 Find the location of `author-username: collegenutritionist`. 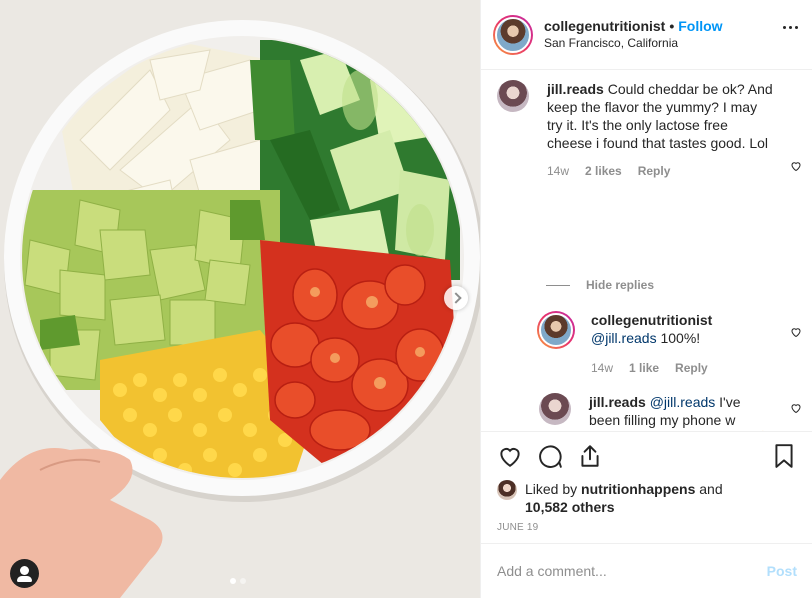

author-username: collegenutritionist is located at coordinates (604, 26).